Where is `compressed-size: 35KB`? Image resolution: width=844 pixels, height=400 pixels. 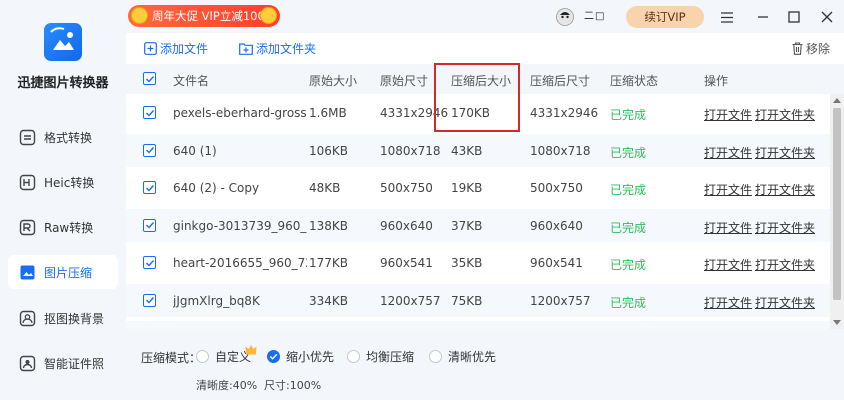 compressed-size: 35KB is located at coordinates (467, 263).